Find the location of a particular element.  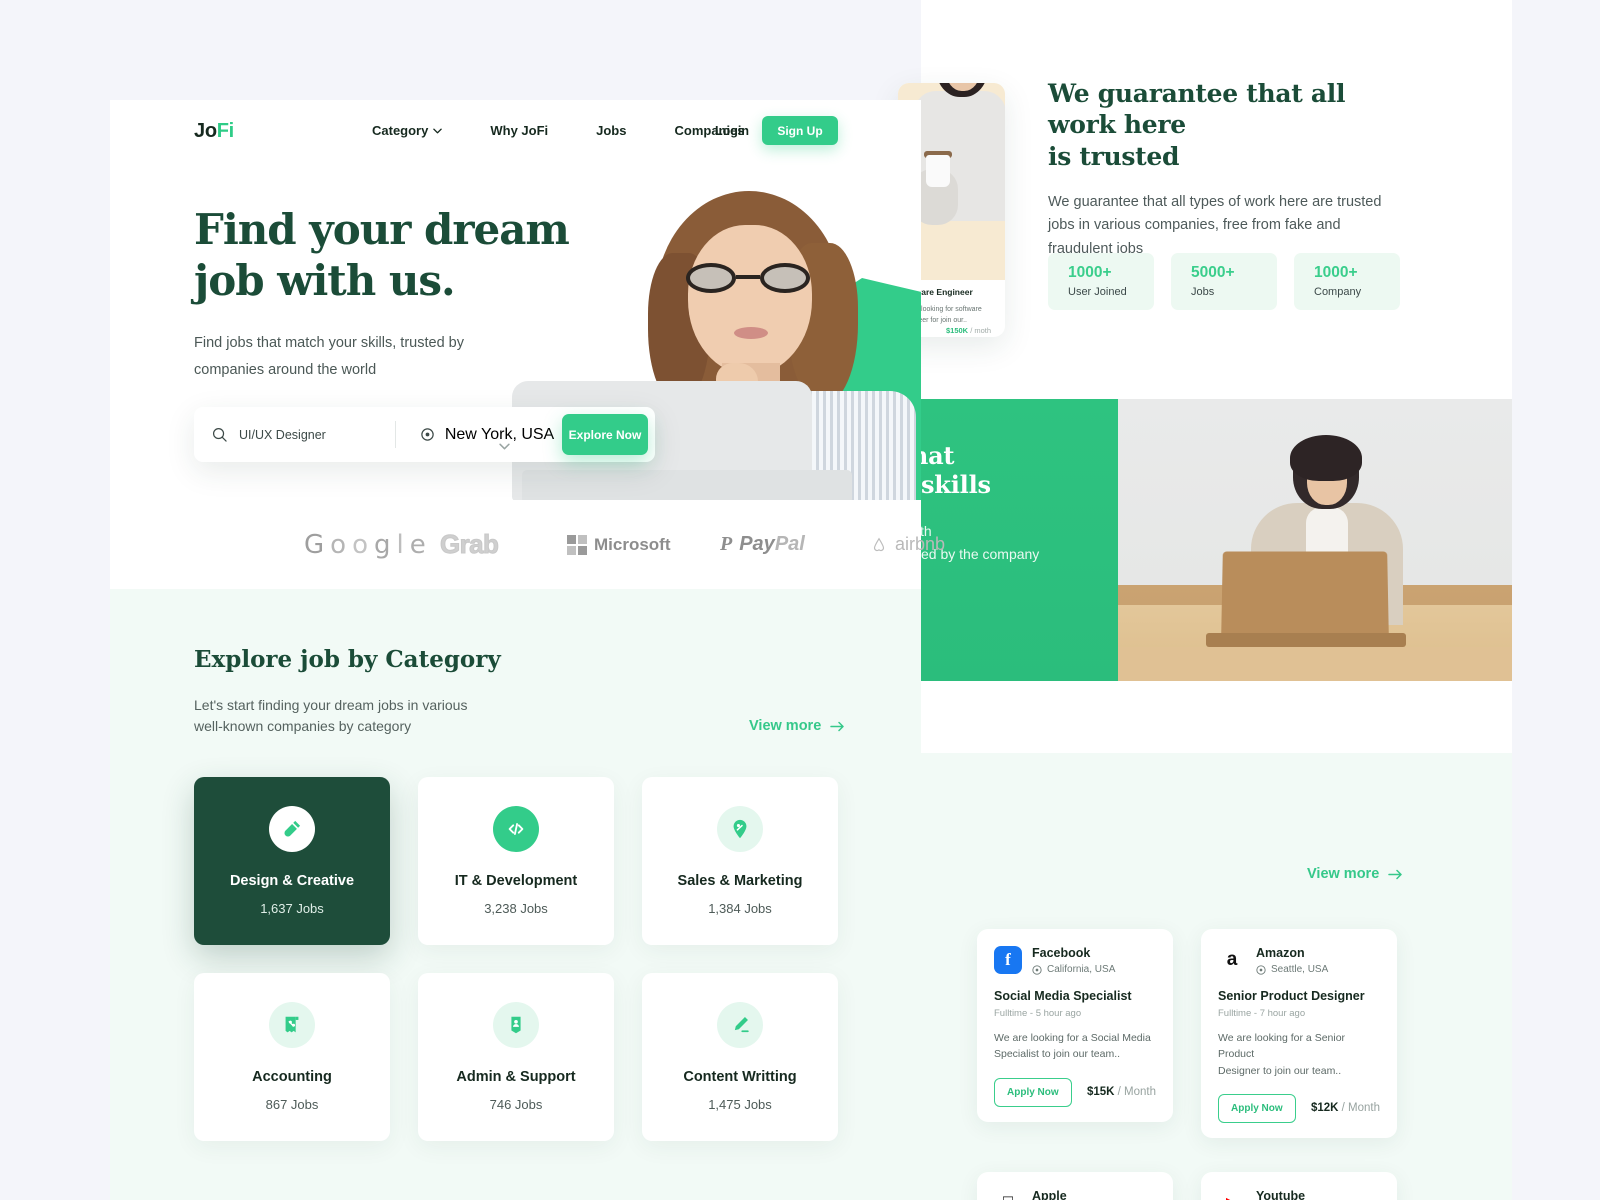

job-salary: $15K / Month is located at coordinates (1121, 1092).